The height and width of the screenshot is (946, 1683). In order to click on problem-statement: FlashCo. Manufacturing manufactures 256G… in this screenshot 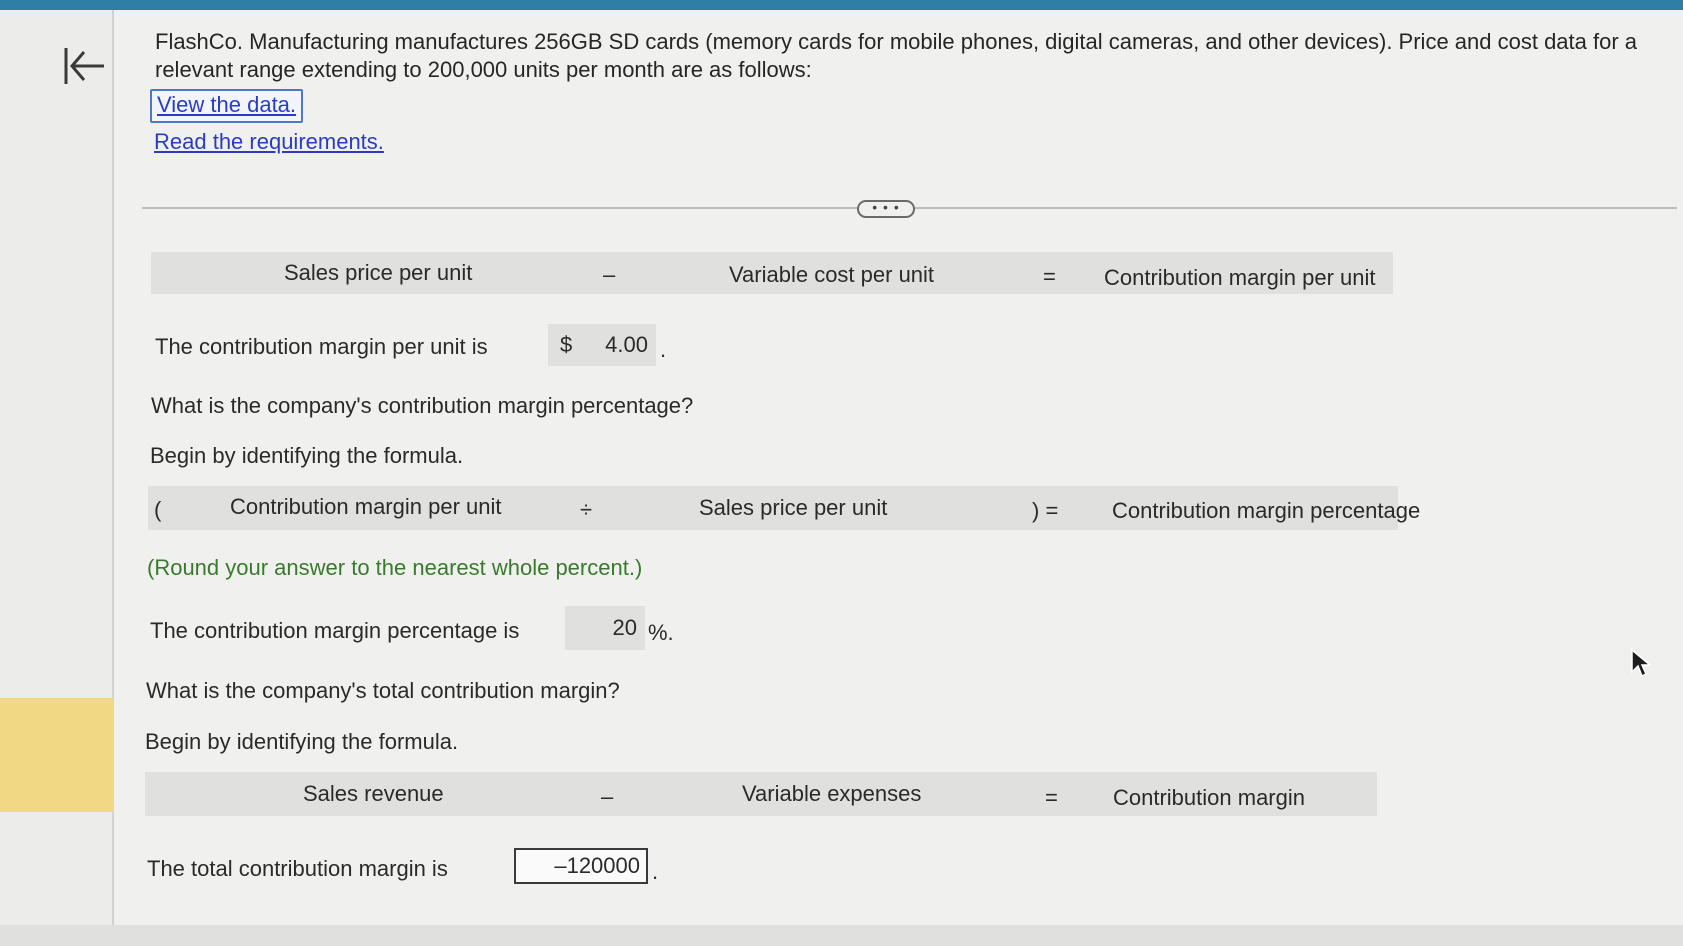, I will do `click(896, 55)`.